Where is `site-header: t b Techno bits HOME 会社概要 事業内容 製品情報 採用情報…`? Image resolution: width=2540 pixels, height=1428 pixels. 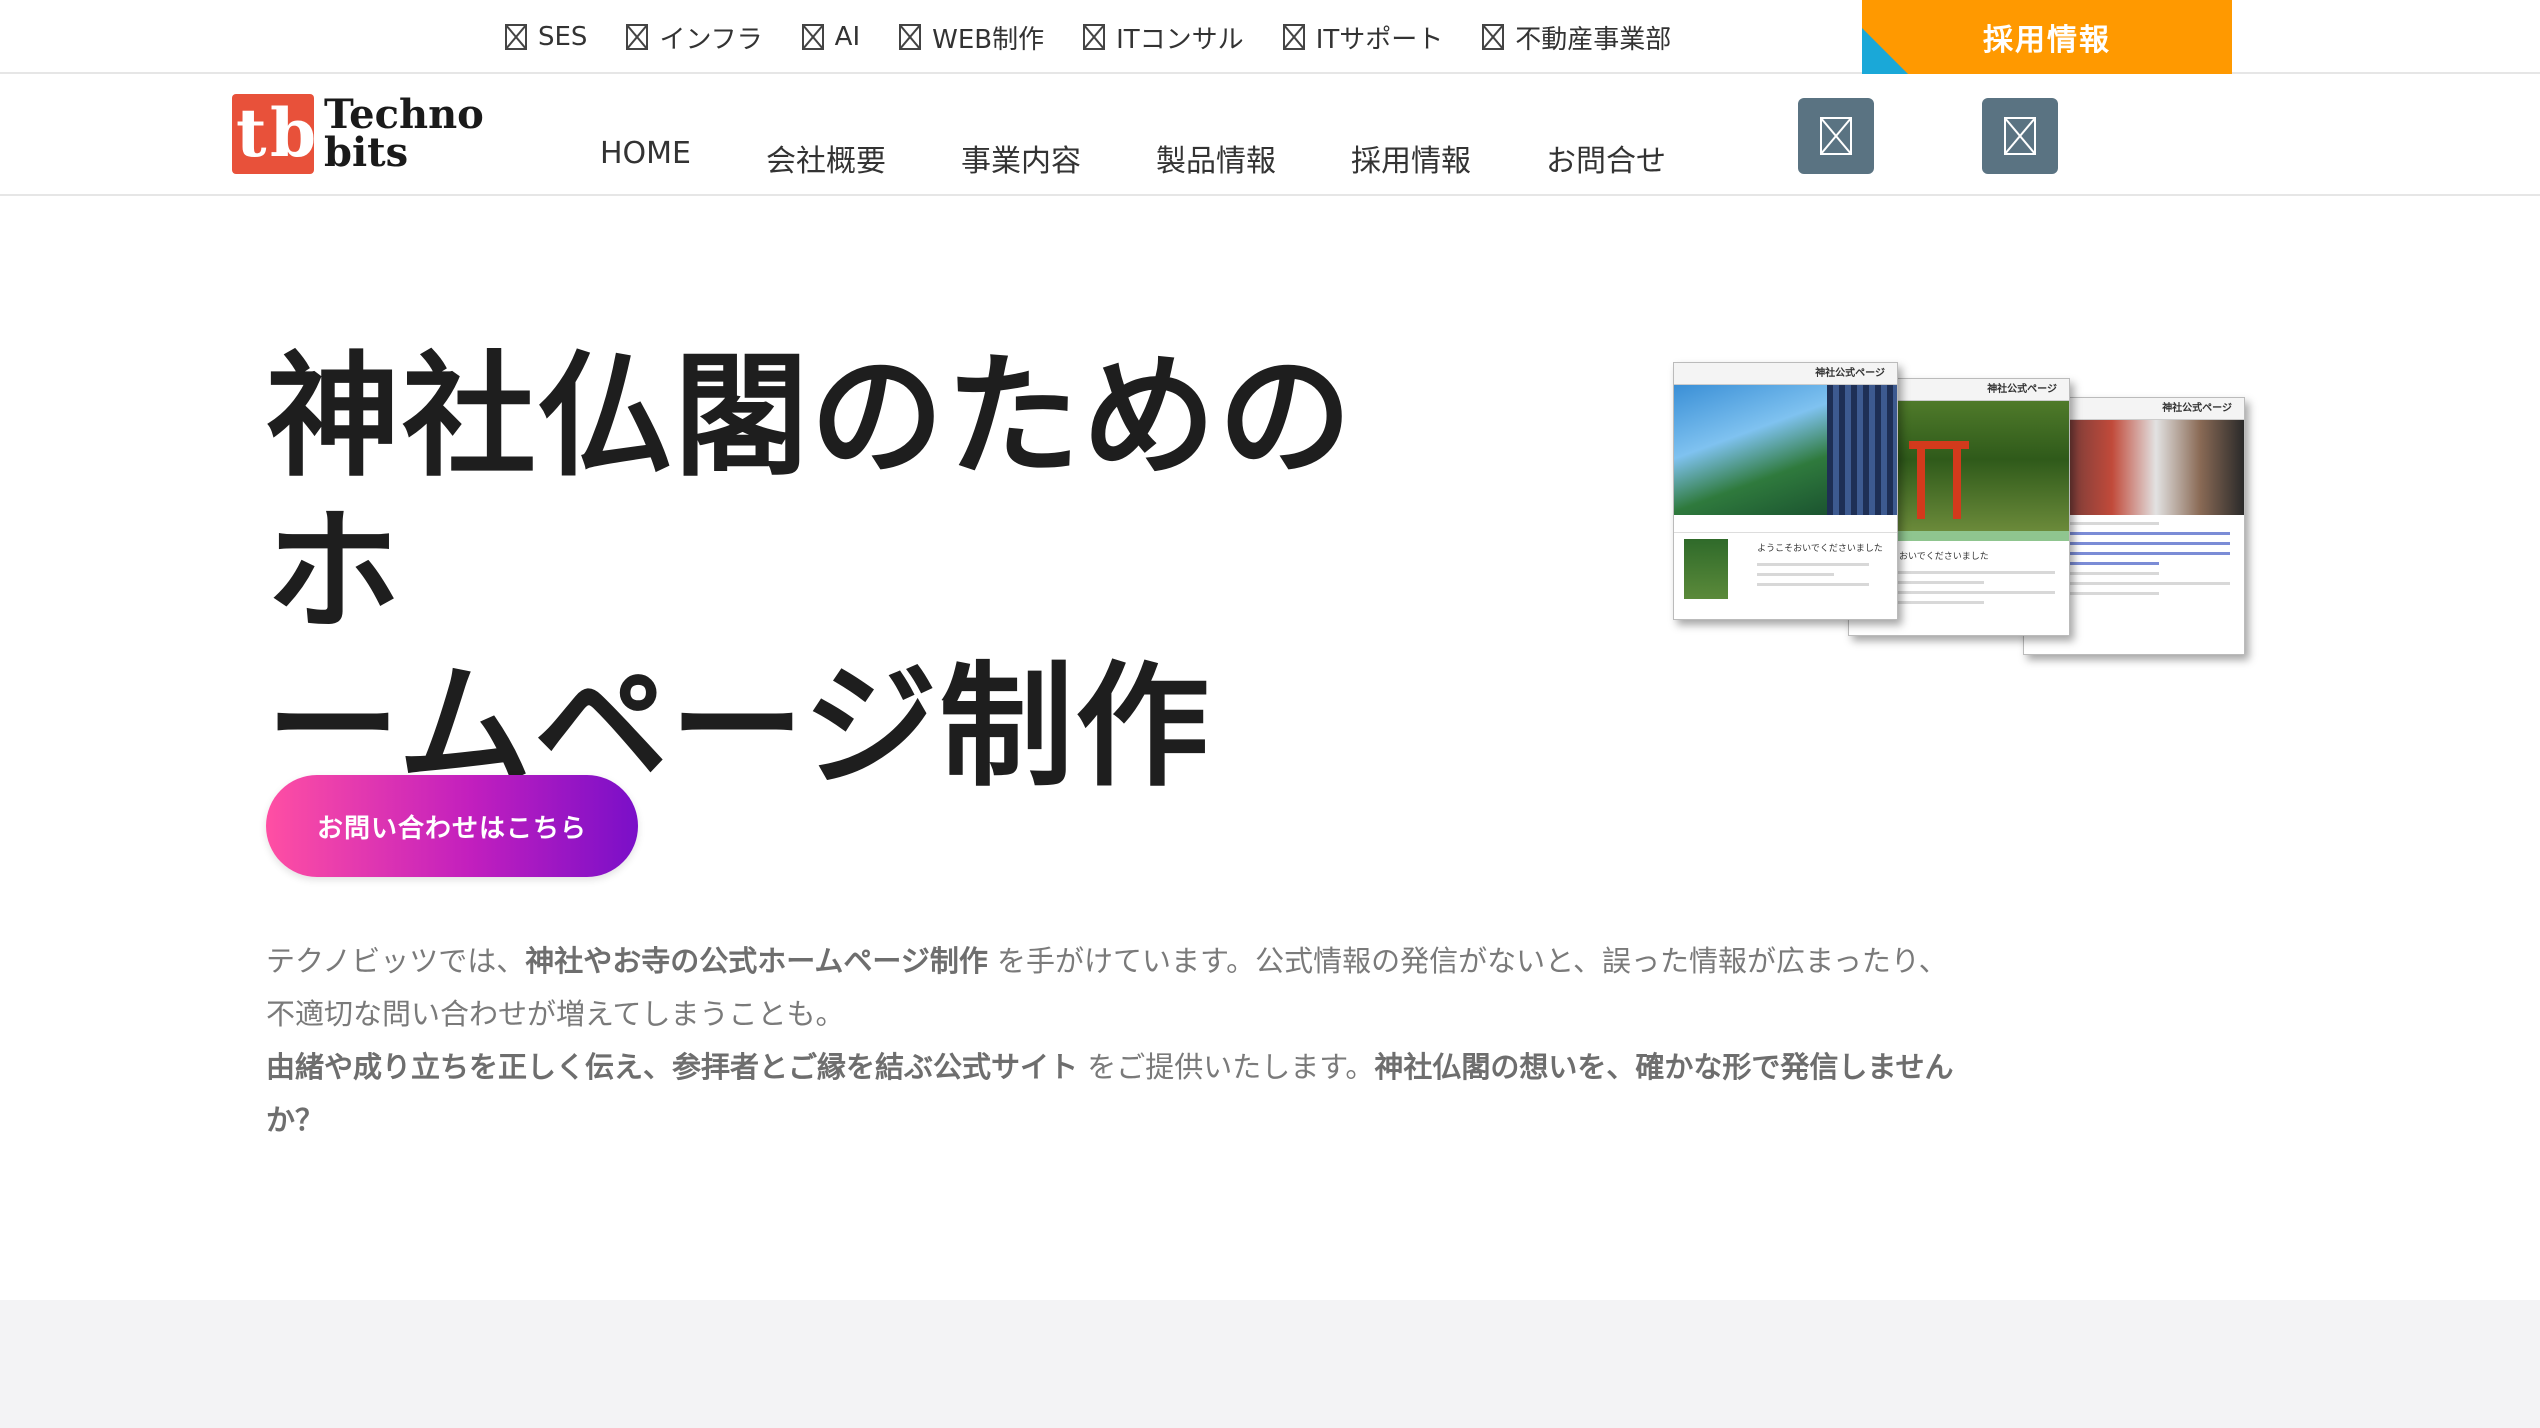 site-header: t b Techno bits HOME 会社概要 事業内容 製品情報 採用情報… is located at coordinates (1270, 135).